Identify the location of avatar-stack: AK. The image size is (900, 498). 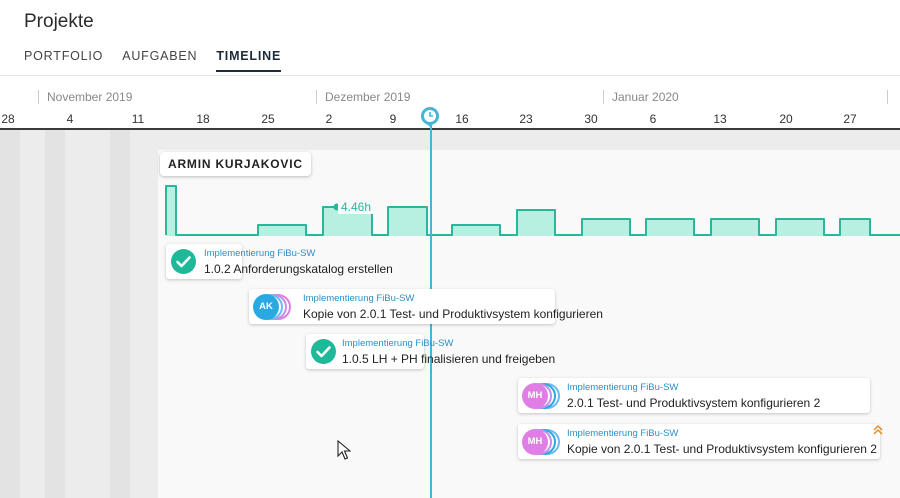
(273, 307).